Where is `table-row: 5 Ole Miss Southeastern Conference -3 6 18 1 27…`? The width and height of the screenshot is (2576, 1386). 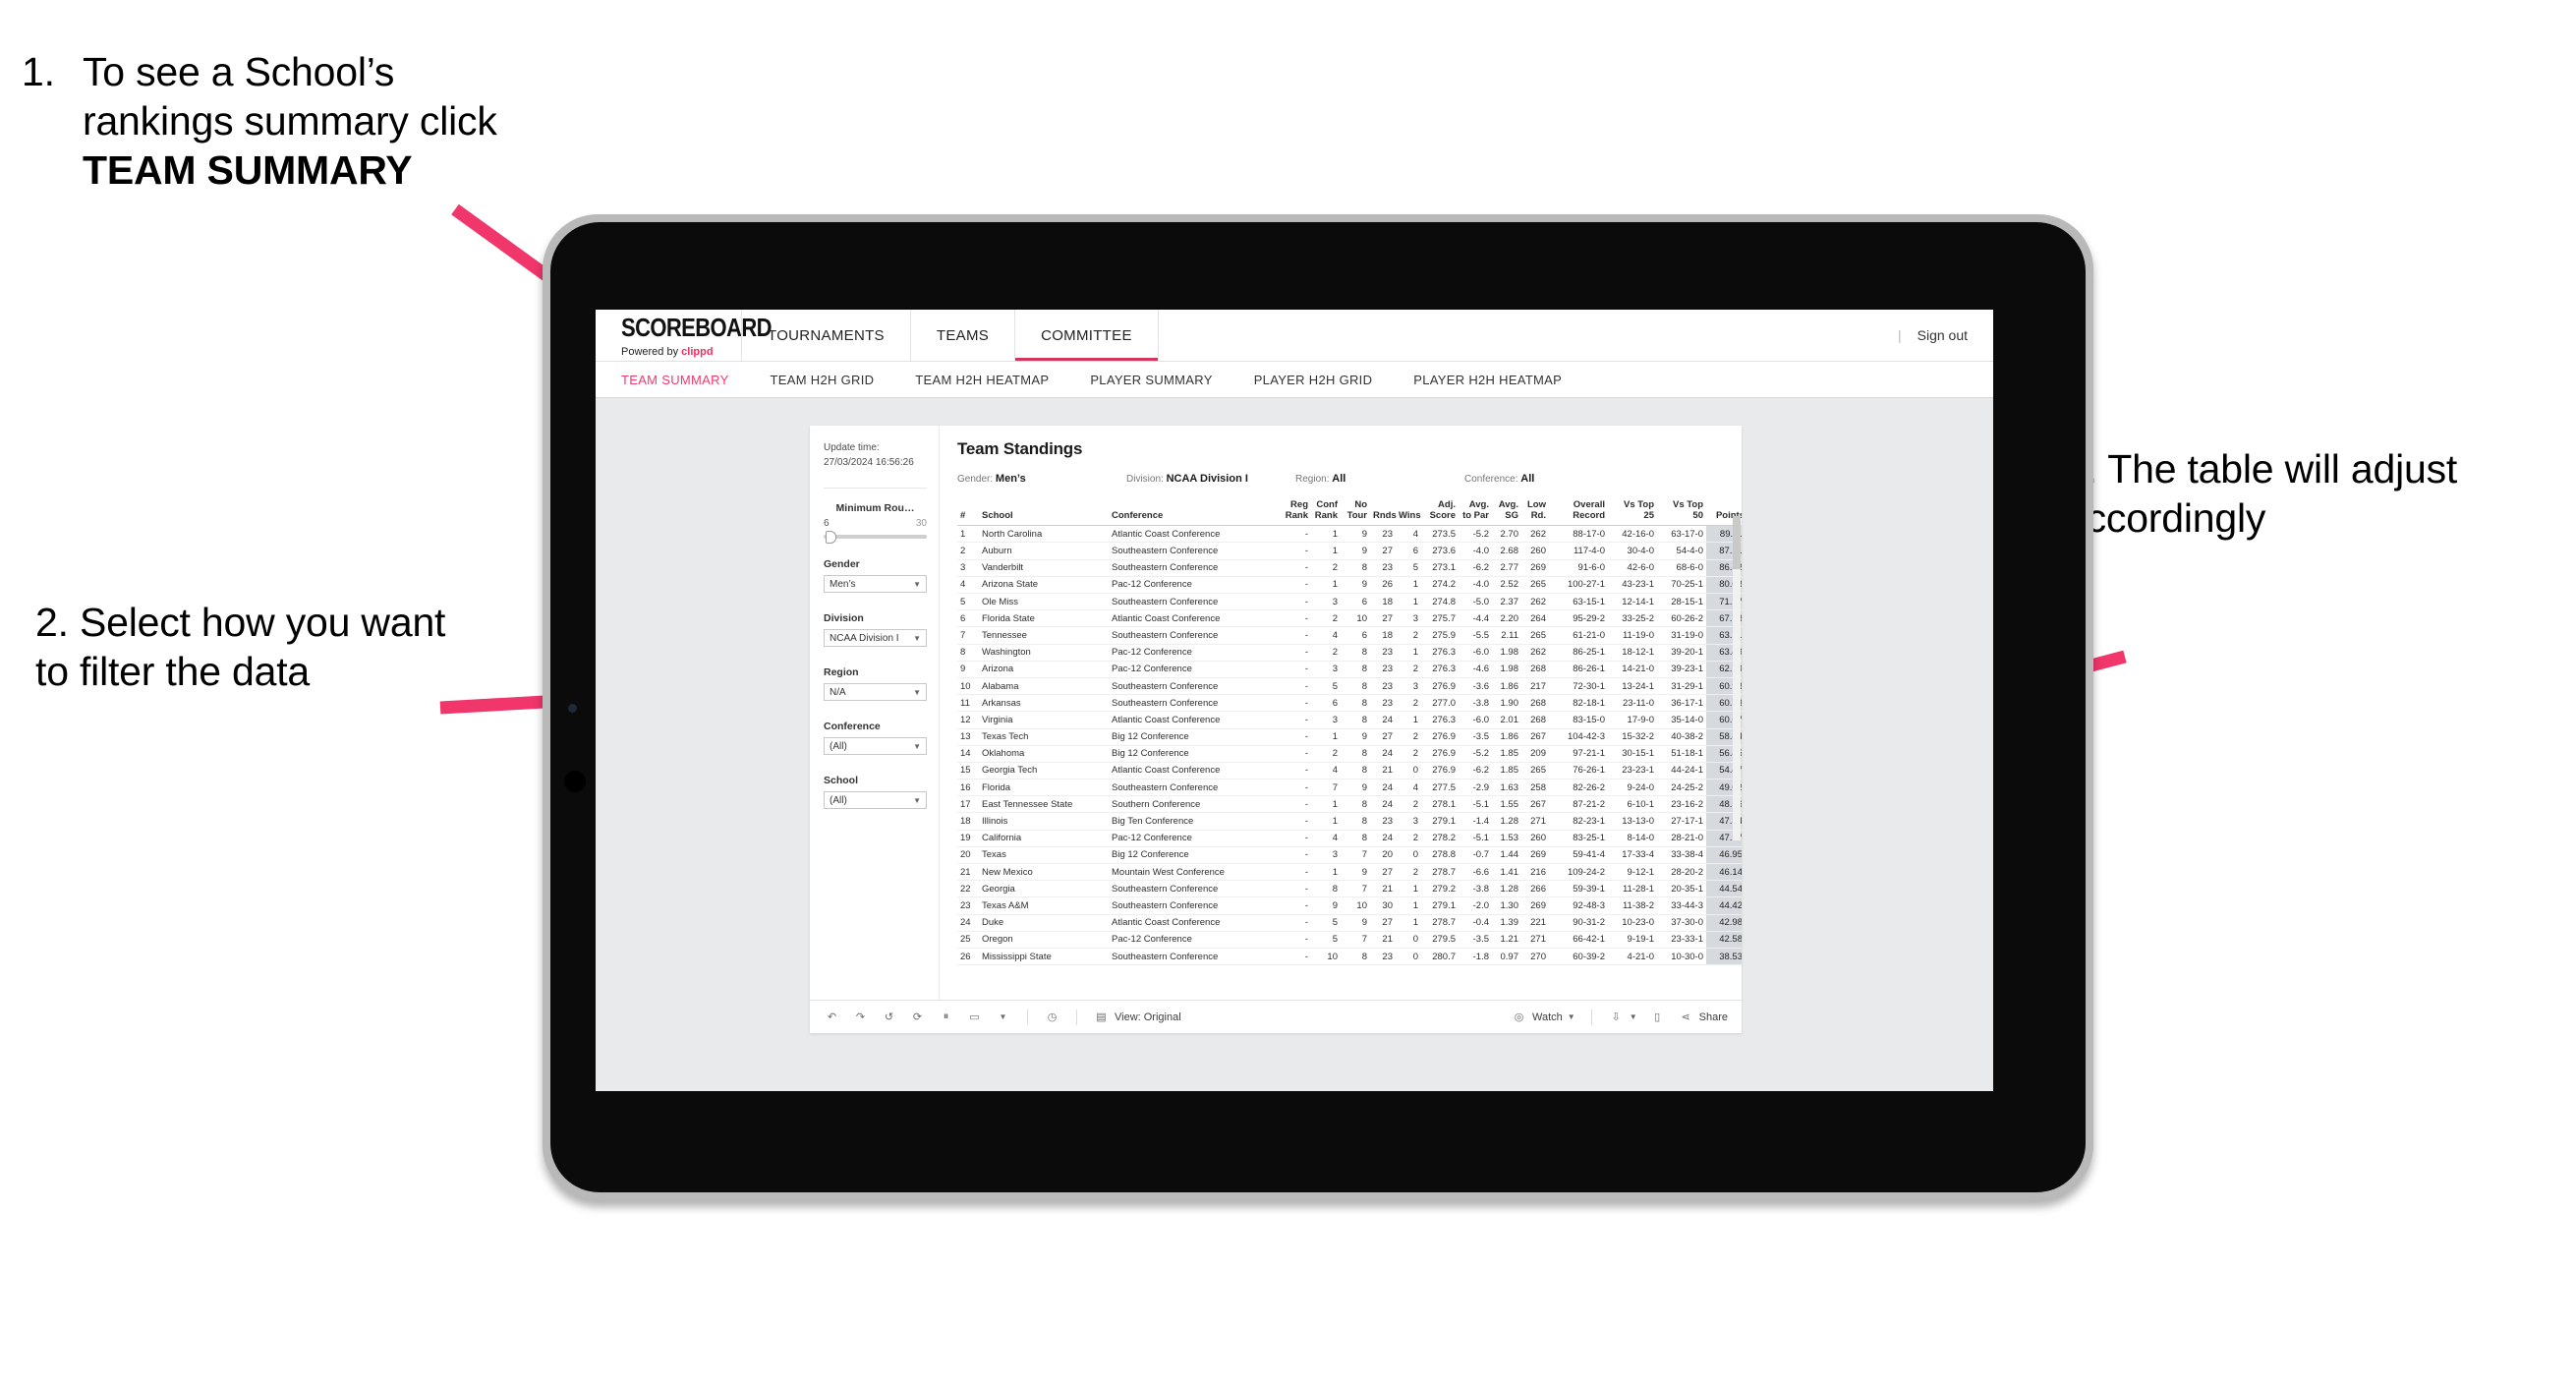
table-row: 5 Ole Miss Southeastern Conference -3 6 18 1 27… is located at coordinates (1349, 602).